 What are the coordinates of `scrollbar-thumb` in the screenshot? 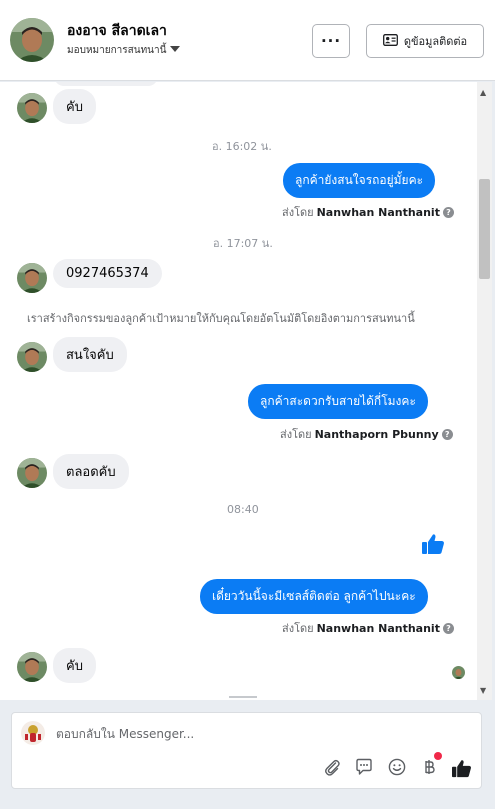 It's located at (484, 229).